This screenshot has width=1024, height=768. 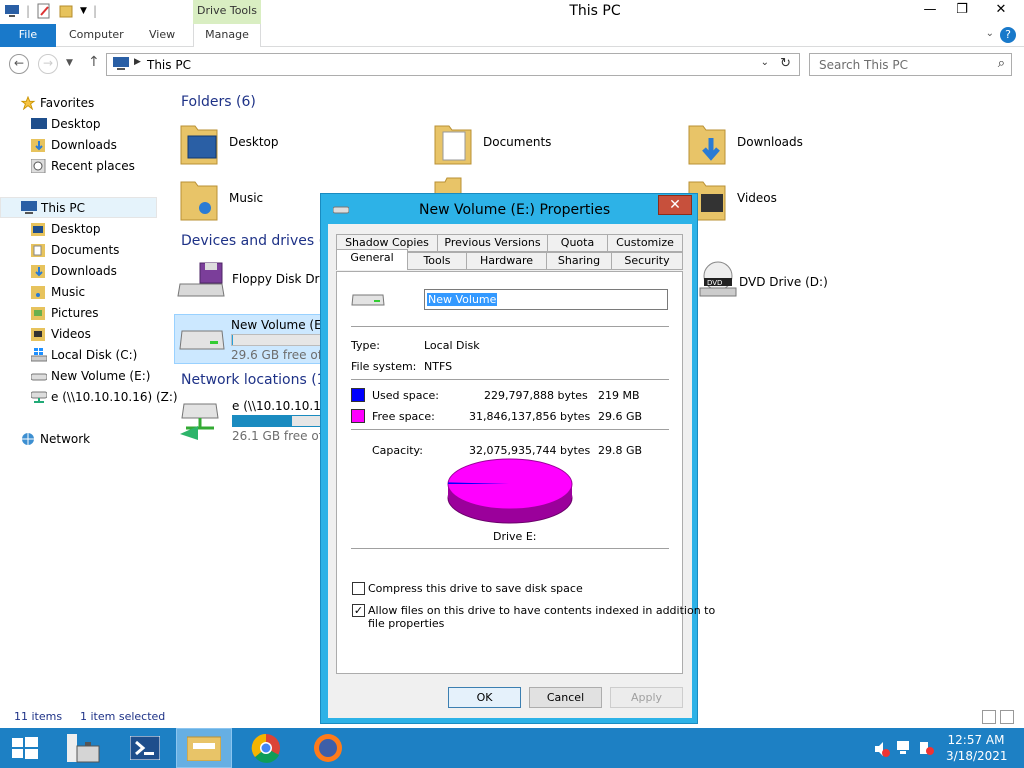 What do you see at coordinates (93, 355) in the screenshot?
I see `nav-pc-local-disk-c: Local Disk (C:)` at bounding box center [93, 355].